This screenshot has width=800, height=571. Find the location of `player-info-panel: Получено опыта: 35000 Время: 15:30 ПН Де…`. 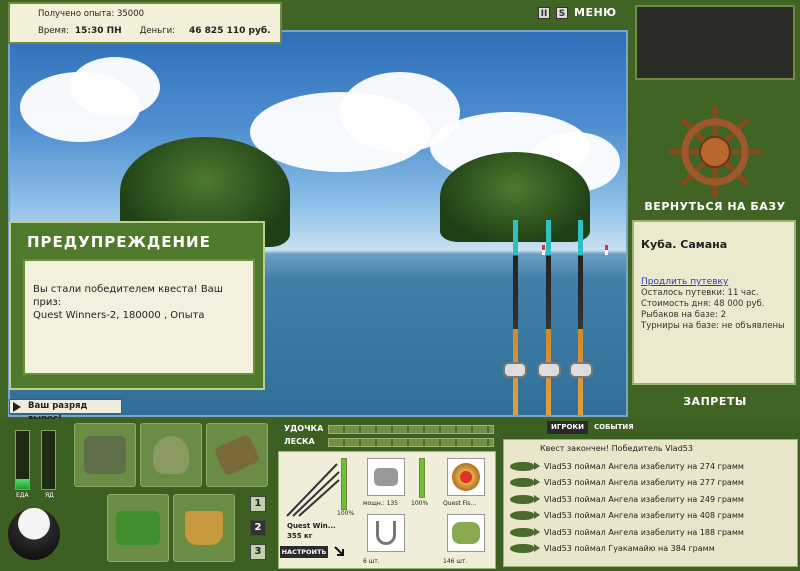

player-info-panel: Получено опыта: 35000 Время: 15:30 ПН Де… is located at coordinates (145, 23).